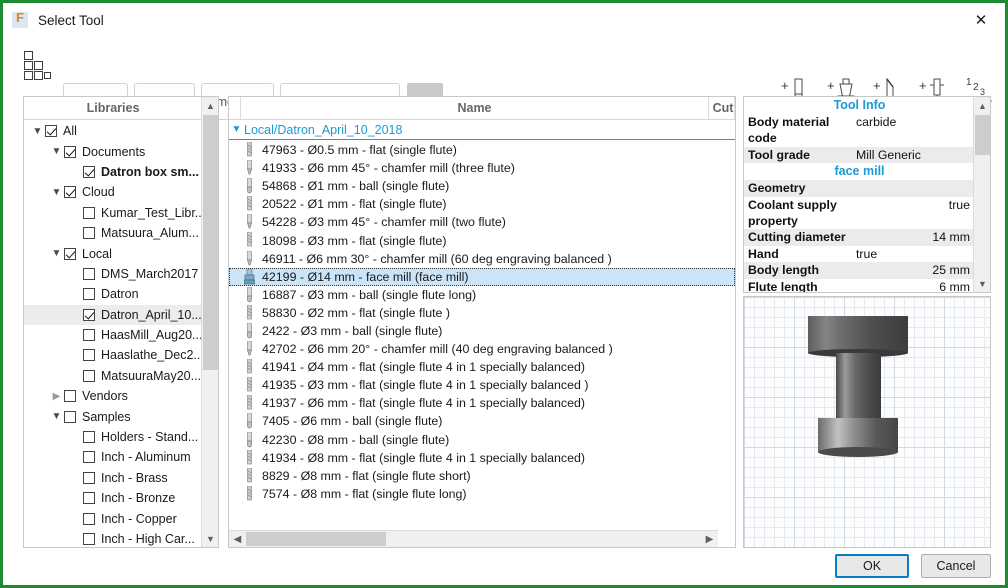  Describe the element at coordinates (482, 313) in the screenshot. I see `tool-list-row: 58830 - Ø2 mm - flat (single flute )` at that location.